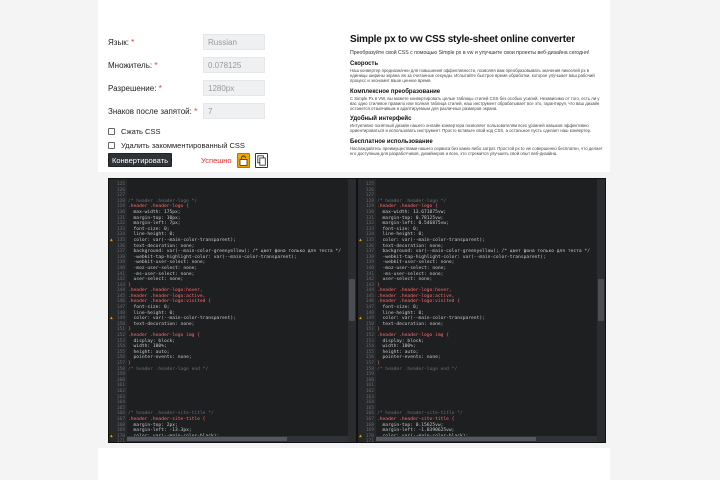 The image size is (720, 480). I want to click on compress-css-label: Сжать CSS, so click(141, 131).